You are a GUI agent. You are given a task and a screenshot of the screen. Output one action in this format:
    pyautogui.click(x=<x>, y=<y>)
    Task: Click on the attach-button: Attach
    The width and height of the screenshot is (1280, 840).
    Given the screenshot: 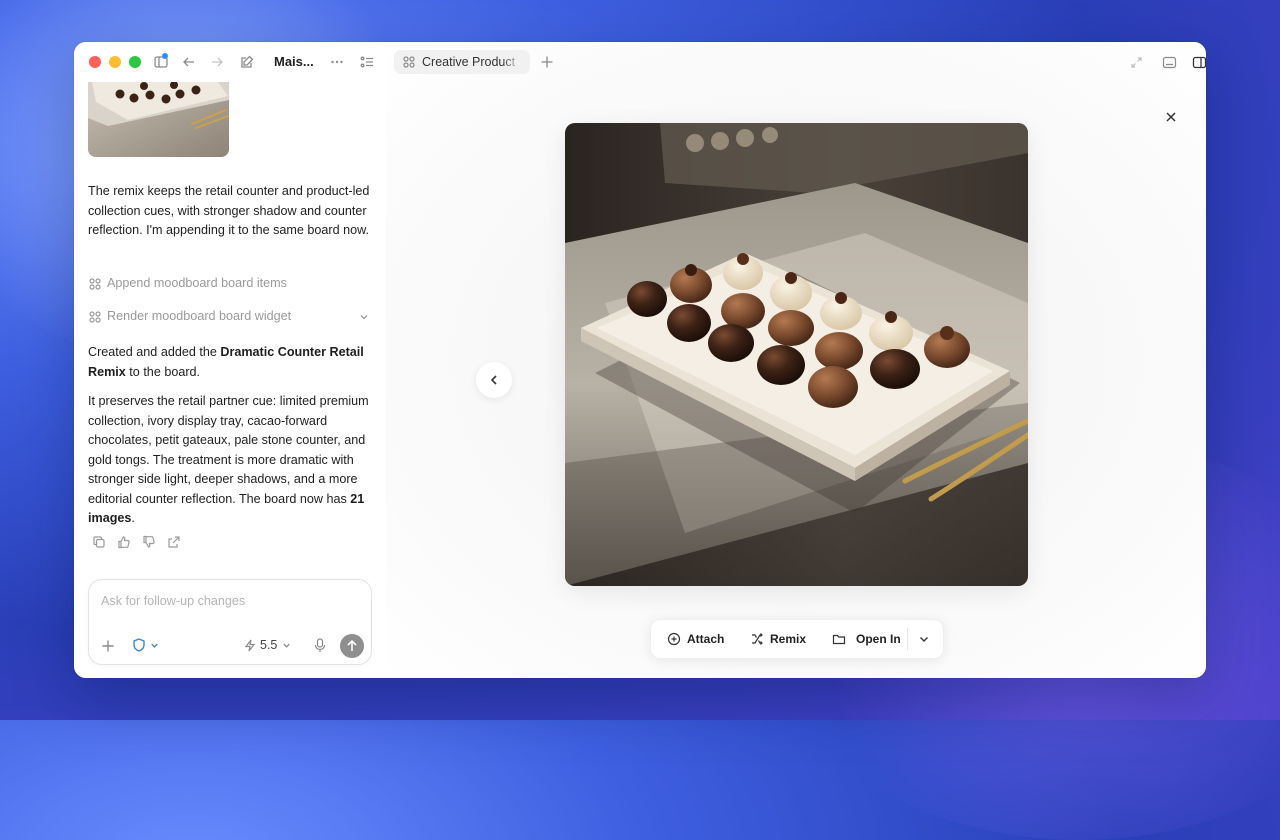 What is the action you would take?
    pyautogui.click(x=697, y=639)
    